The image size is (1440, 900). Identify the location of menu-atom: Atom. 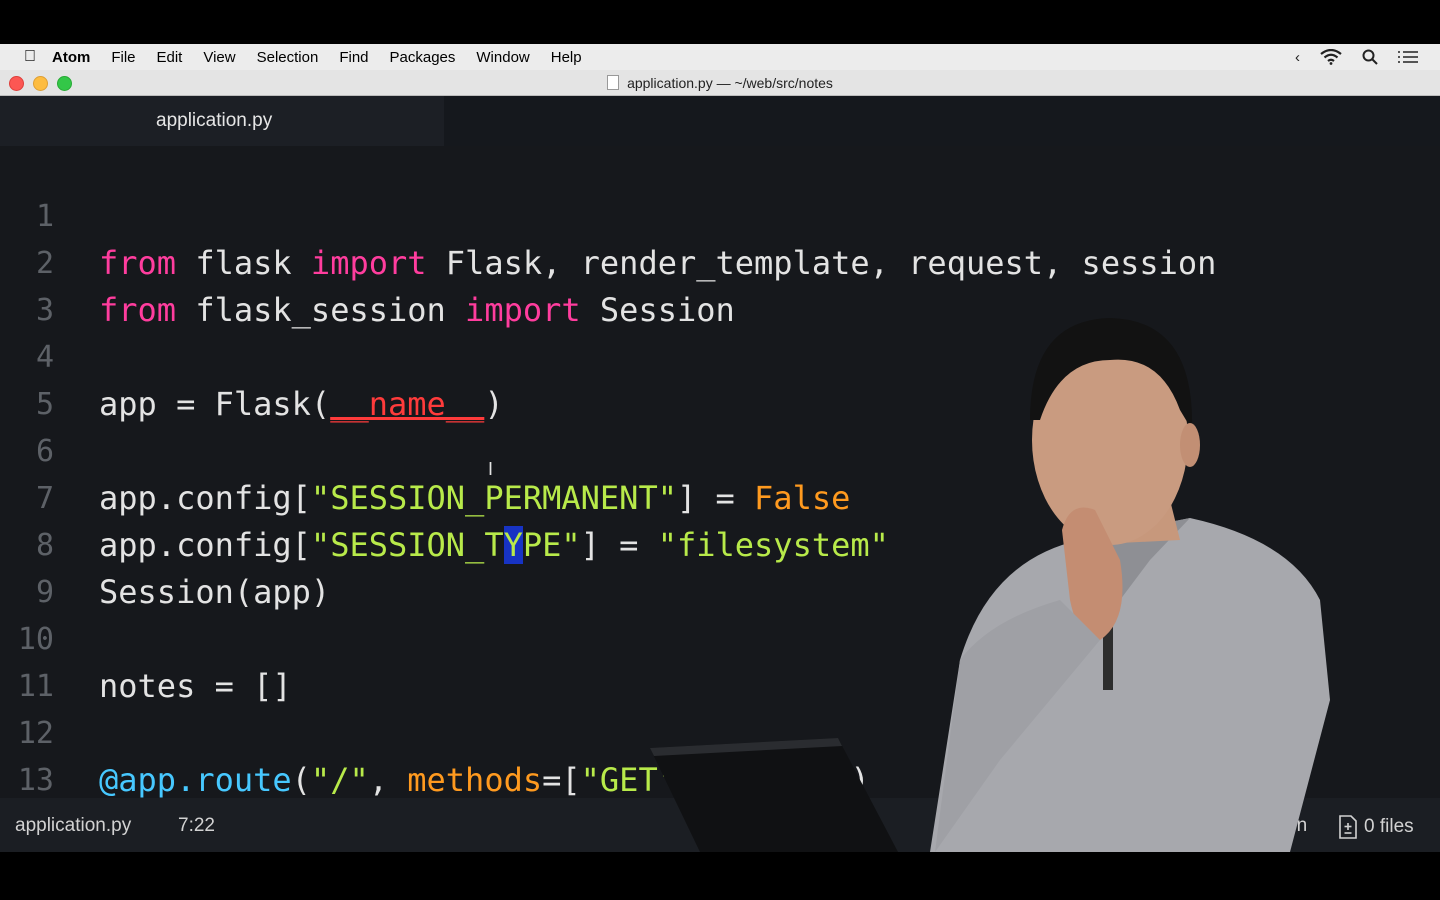
(71, 57).